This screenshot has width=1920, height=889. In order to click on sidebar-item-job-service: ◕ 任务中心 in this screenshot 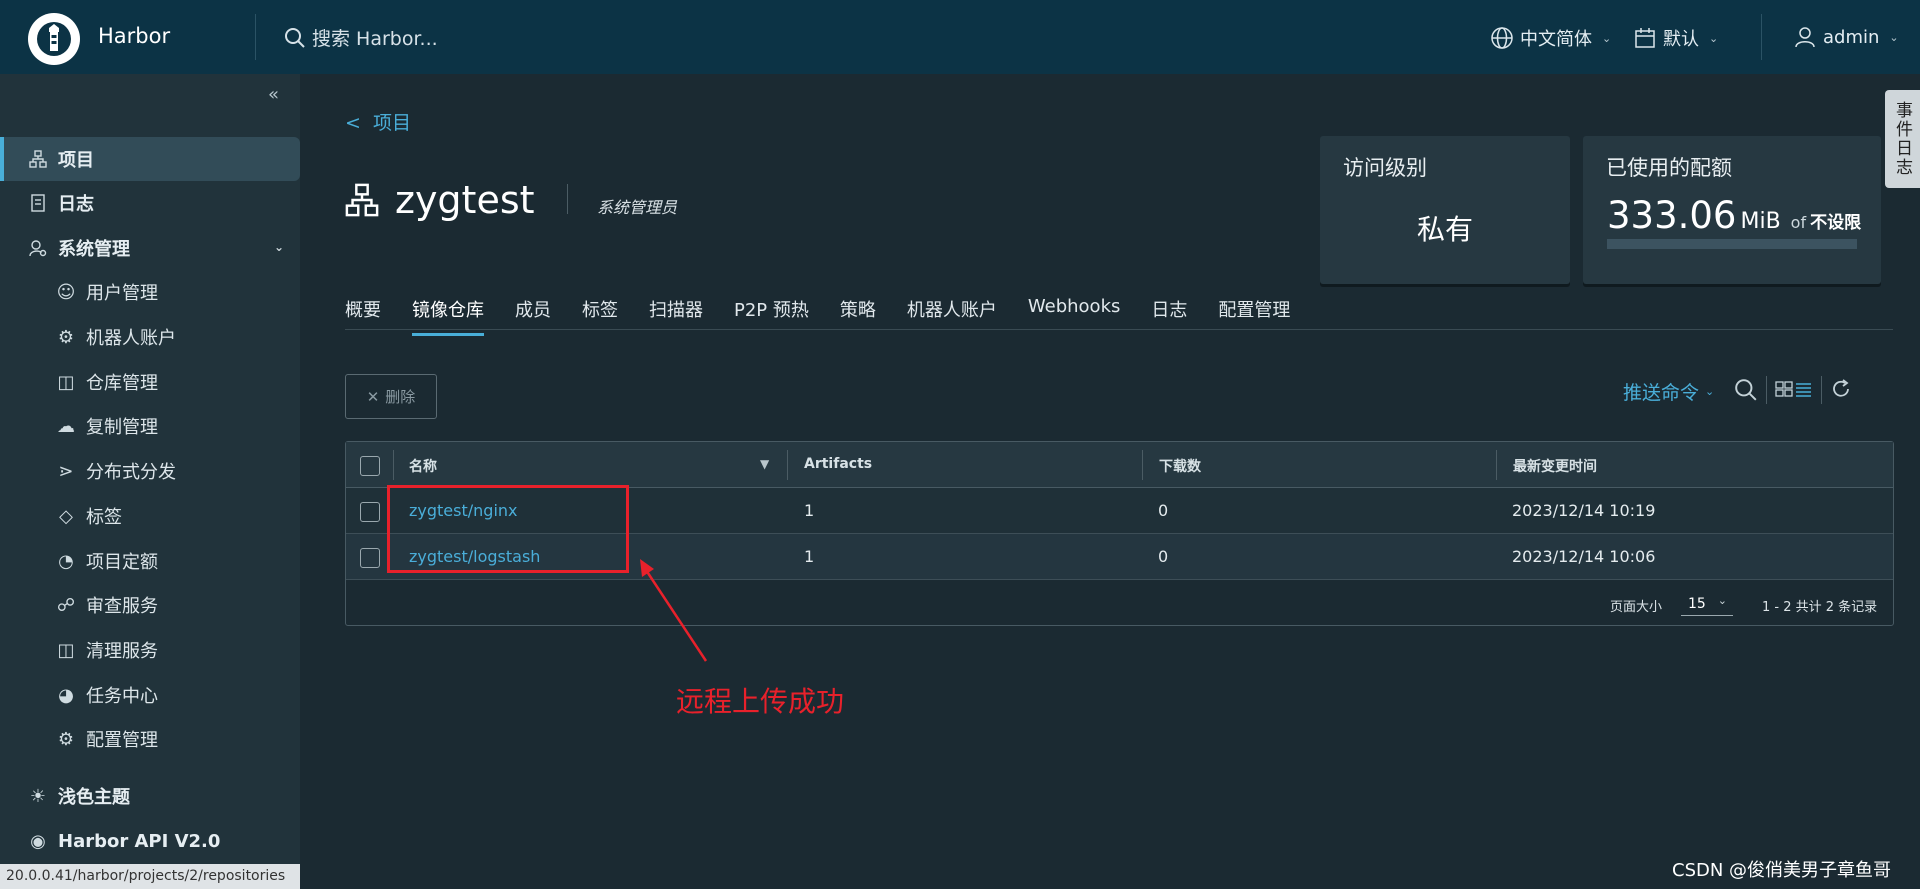, I will do `click(150, 695)`.